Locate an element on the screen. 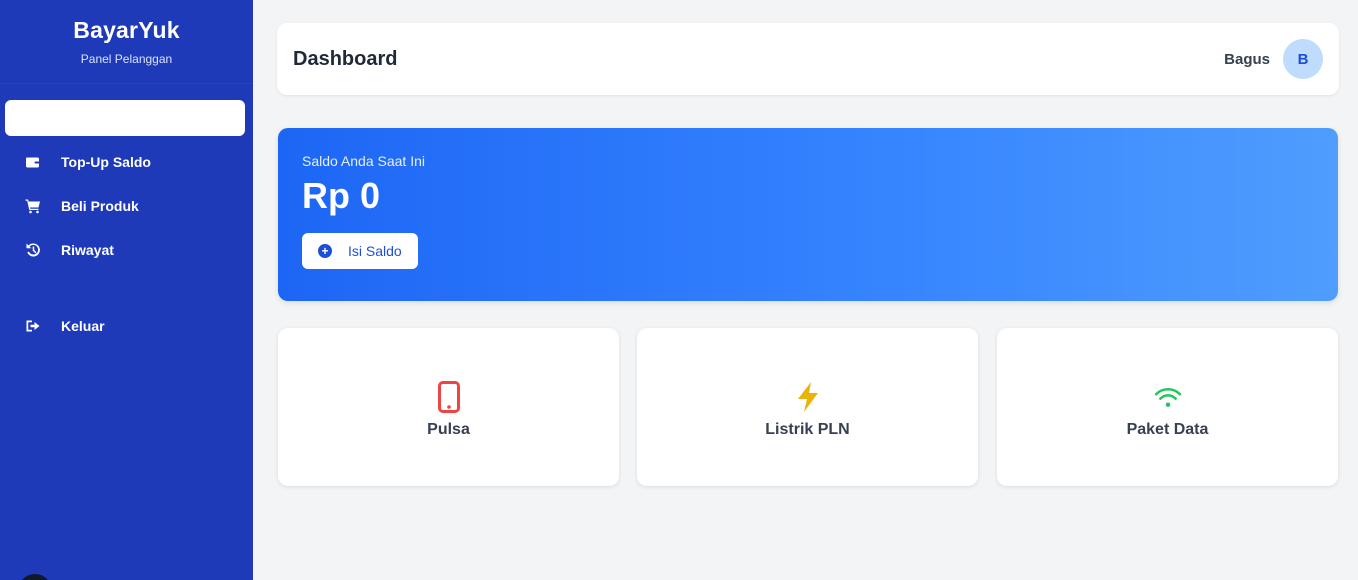 This screenshot has width=1358, height=580. topup-button: + Isi Saldo is located at coordinates (360, 251).